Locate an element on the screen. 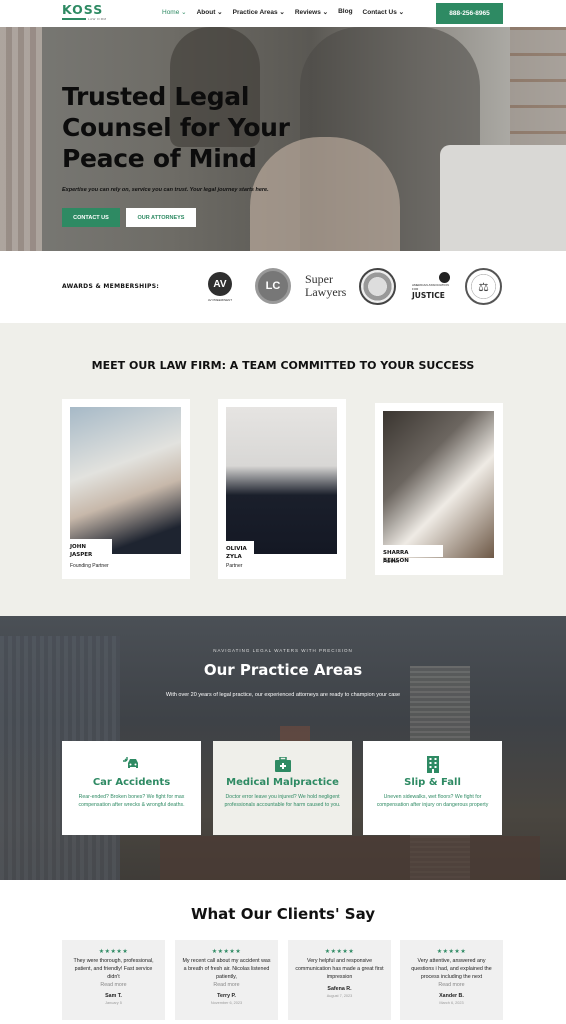 The image size is (566, 1024). nav-blog: Blog is located at coordinates (345, 12).